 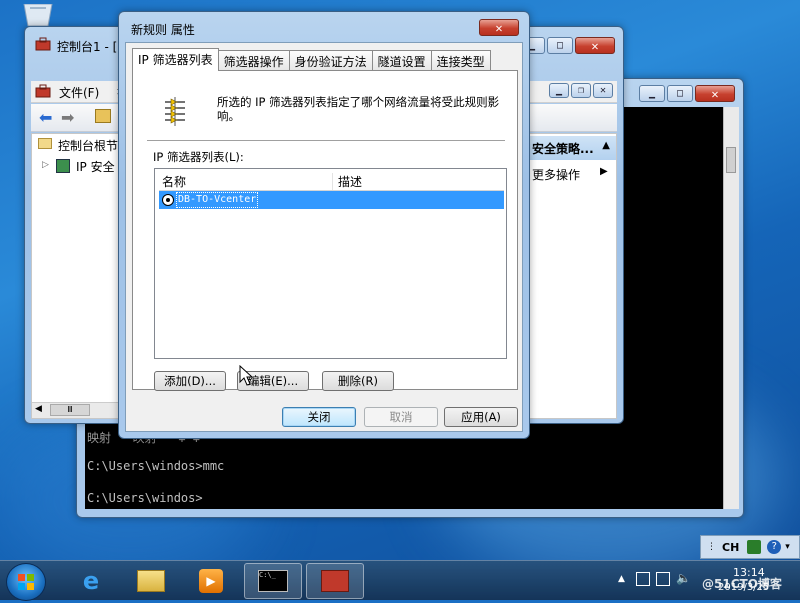 I want to click on system-tray: ▲ 🔈 13:14 2019/3/25 @51CTO博客, so click(x=700, y=581).